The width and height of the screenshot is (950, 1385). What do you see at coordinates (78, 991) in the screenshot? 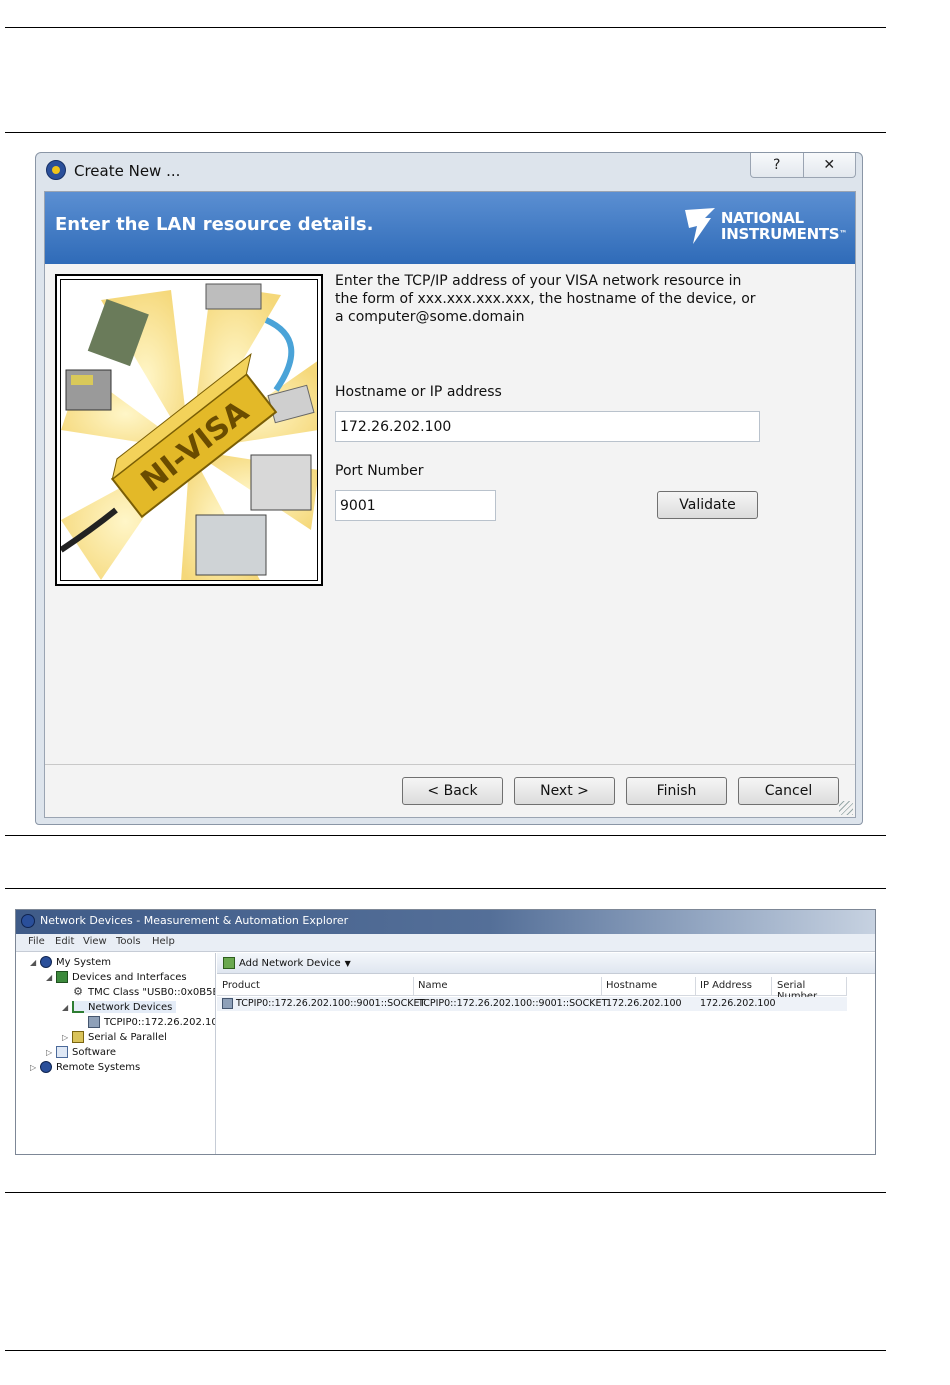
I see `usb-icon: ⚙` at bounding box center [78, 991].